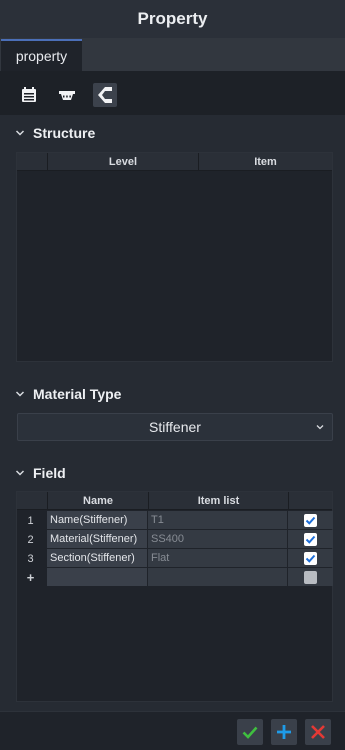  What do you see at coordinates (310, 501) in the screenshot?
I see `column-header-check` at bounding box center [310, 501].